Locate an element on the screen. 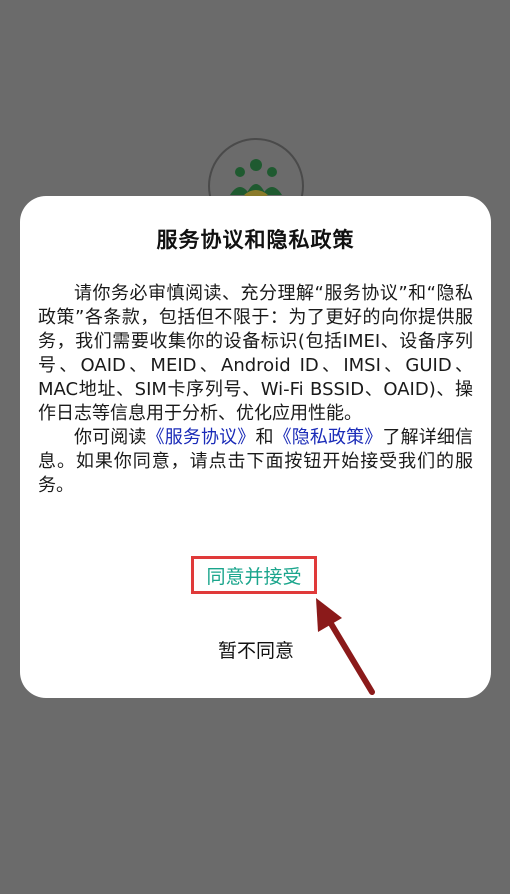  links-and: 和 is located at coordinates (264, 437).